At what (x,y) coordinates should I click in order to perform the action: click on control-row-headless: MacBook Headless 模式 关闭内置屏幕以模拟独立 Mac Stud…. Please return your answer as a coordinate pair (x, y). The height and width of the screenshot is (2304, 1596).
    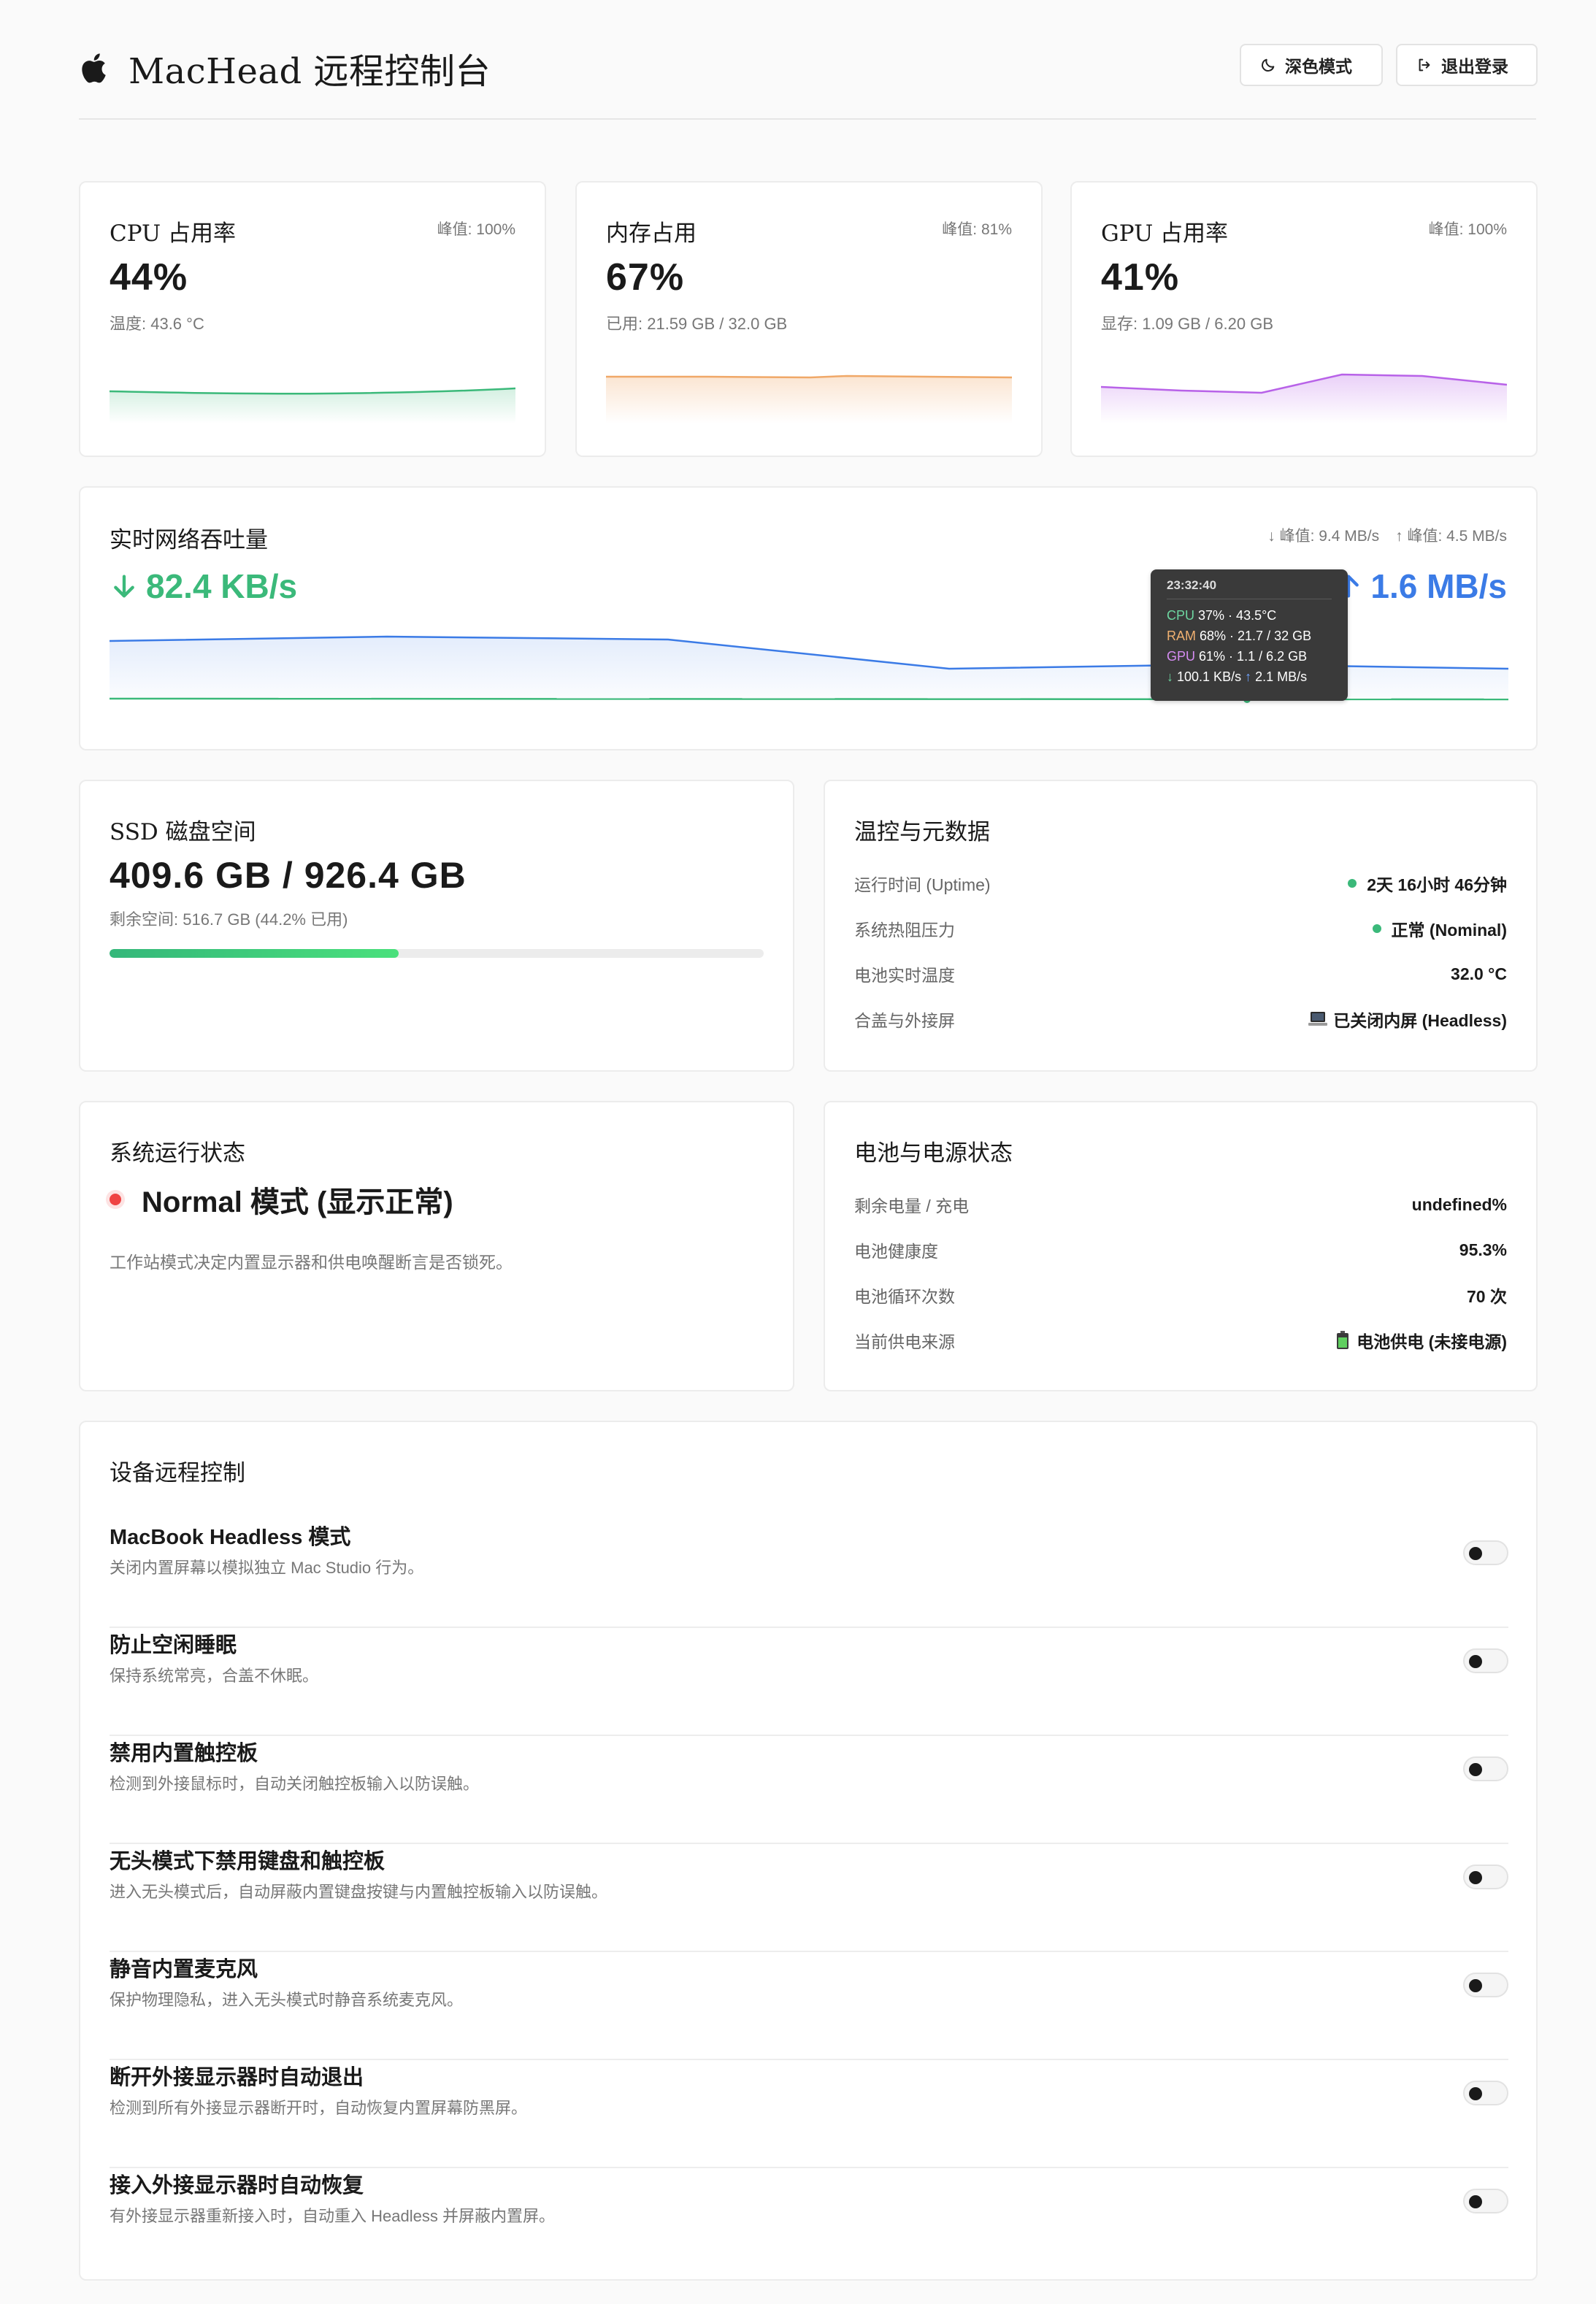
    Looking at the image, I should click on (809, 1574).